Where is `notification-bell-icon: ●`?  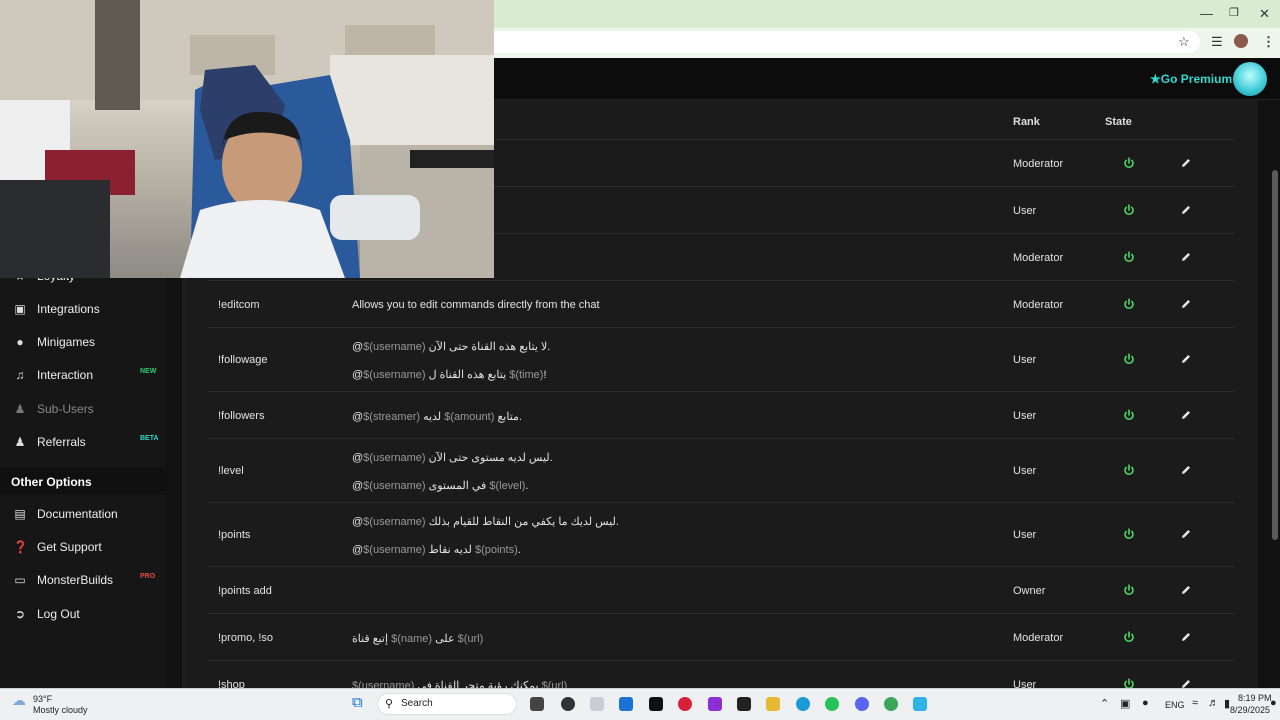 notification-bell-icon: ● is located at coordinates (1273, 703).